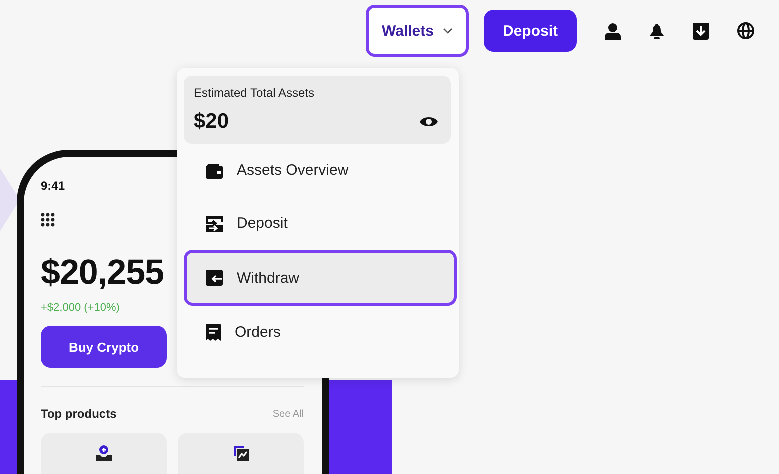 The height and width of the screenshot is (474, 779). What do you see at coordinates (255, 93) in the screenshot?
I see `summary-label: Estimated Total Assets` at bounding box center [255, 93].